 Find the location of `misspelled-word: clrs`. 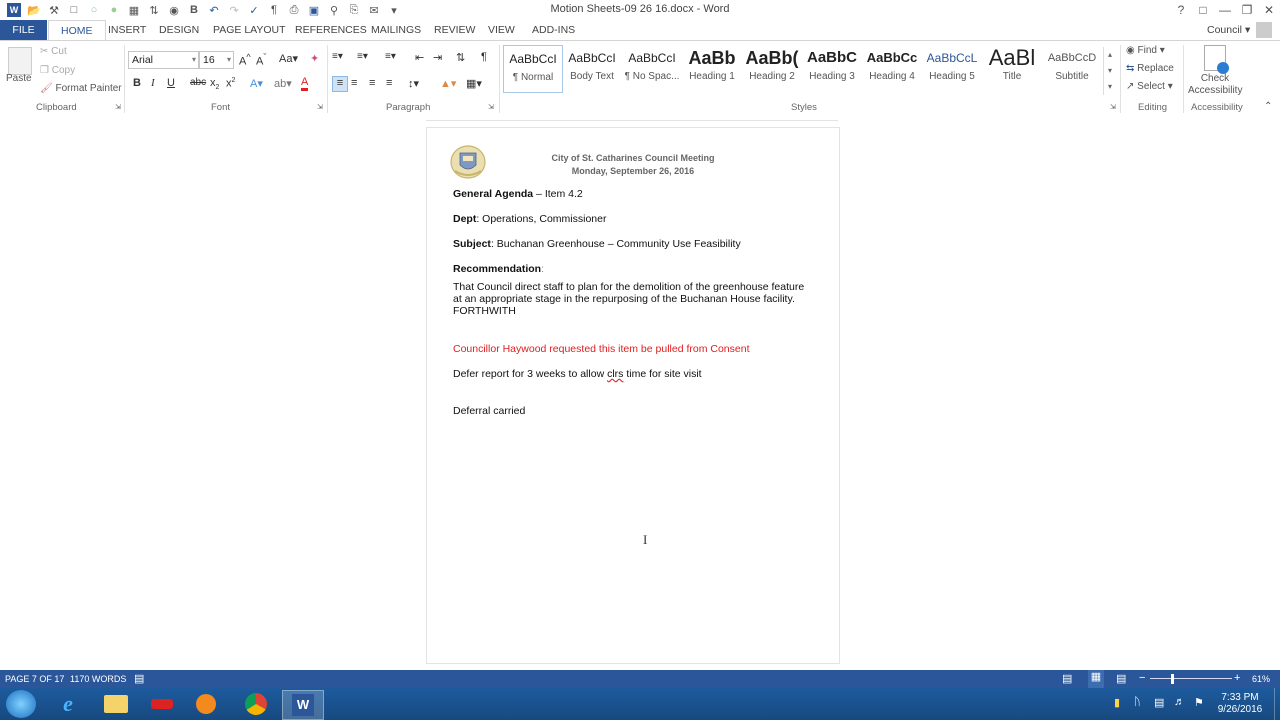

misspelled-word: clrs is located at coordinates (615, 374).